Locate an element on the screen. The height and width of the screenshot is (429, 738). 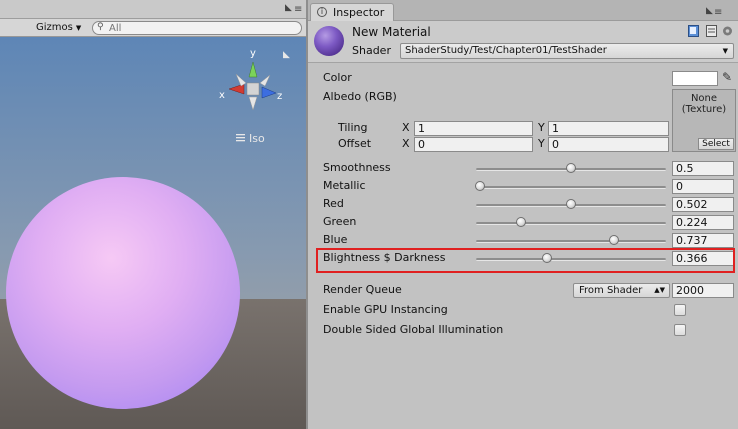
inspector-tab-bar: i Inspector ◣ ≡ is located at coordinates (523, 10).